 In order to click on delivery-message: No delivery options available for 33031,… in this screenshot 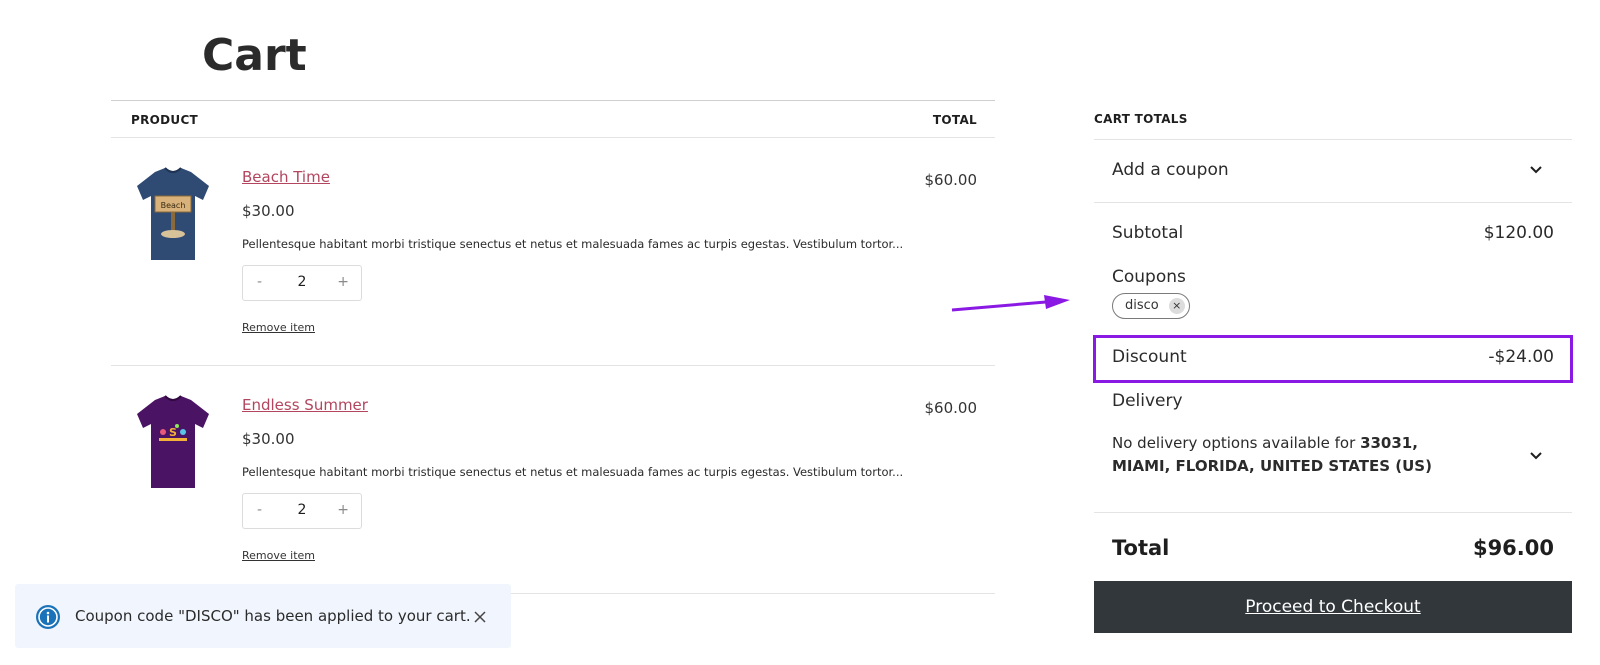, I will do `click(1292, 455)`.